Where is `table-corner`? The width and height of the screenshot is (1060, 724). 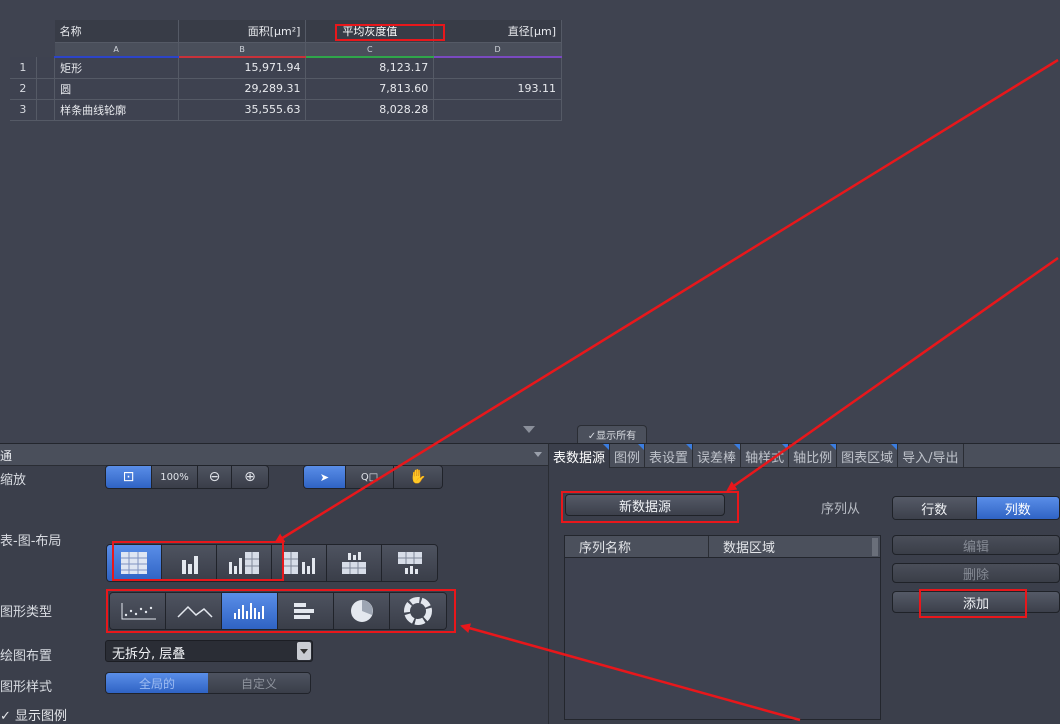 table-corner is located at coordinates (32, 31).